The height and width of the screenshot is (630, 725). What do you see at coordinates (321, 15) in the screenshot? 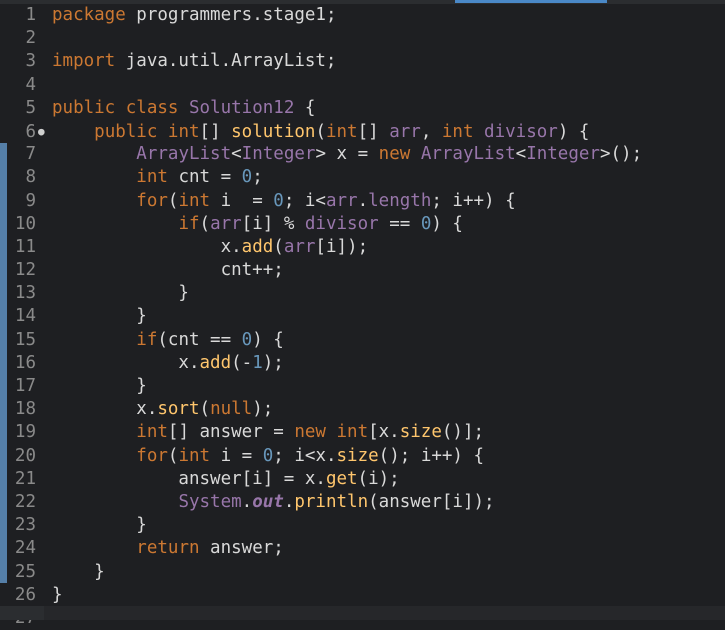
I see `code-line: 1 package programmers.stage1;` at bounding box center [321, 15].